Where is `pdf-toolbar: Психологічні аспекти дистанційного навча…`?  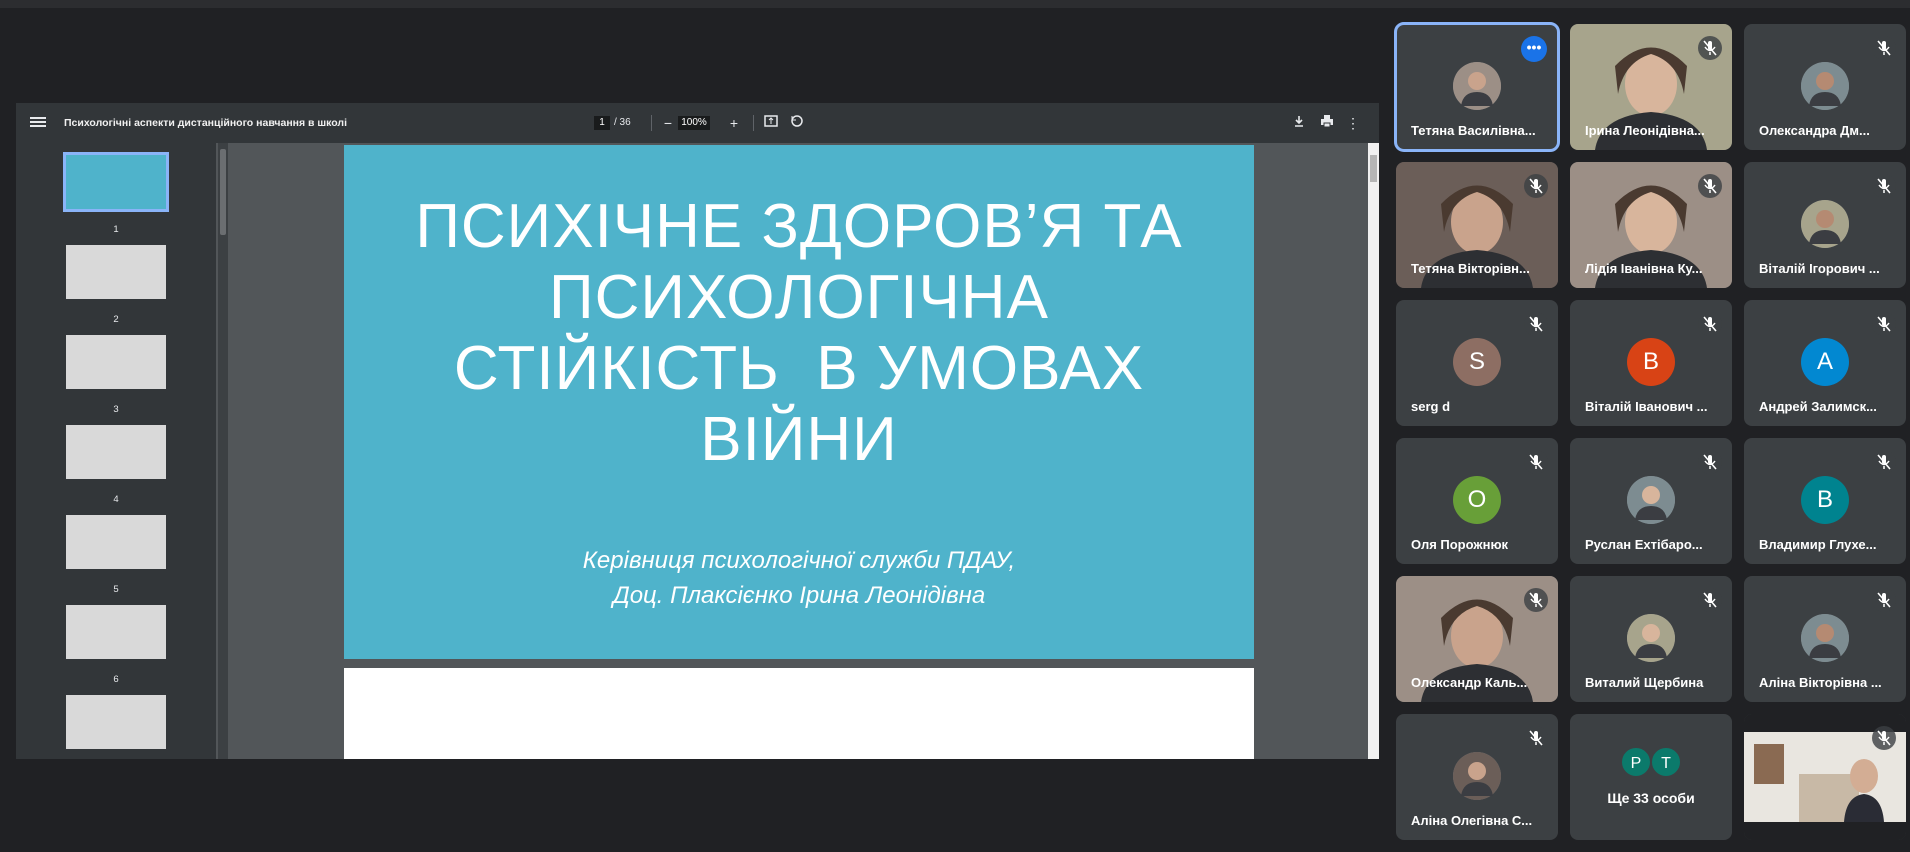 pdf-toolbar: Психологічні аспекти дистанційного навча… is located at coordinates (697, 123).